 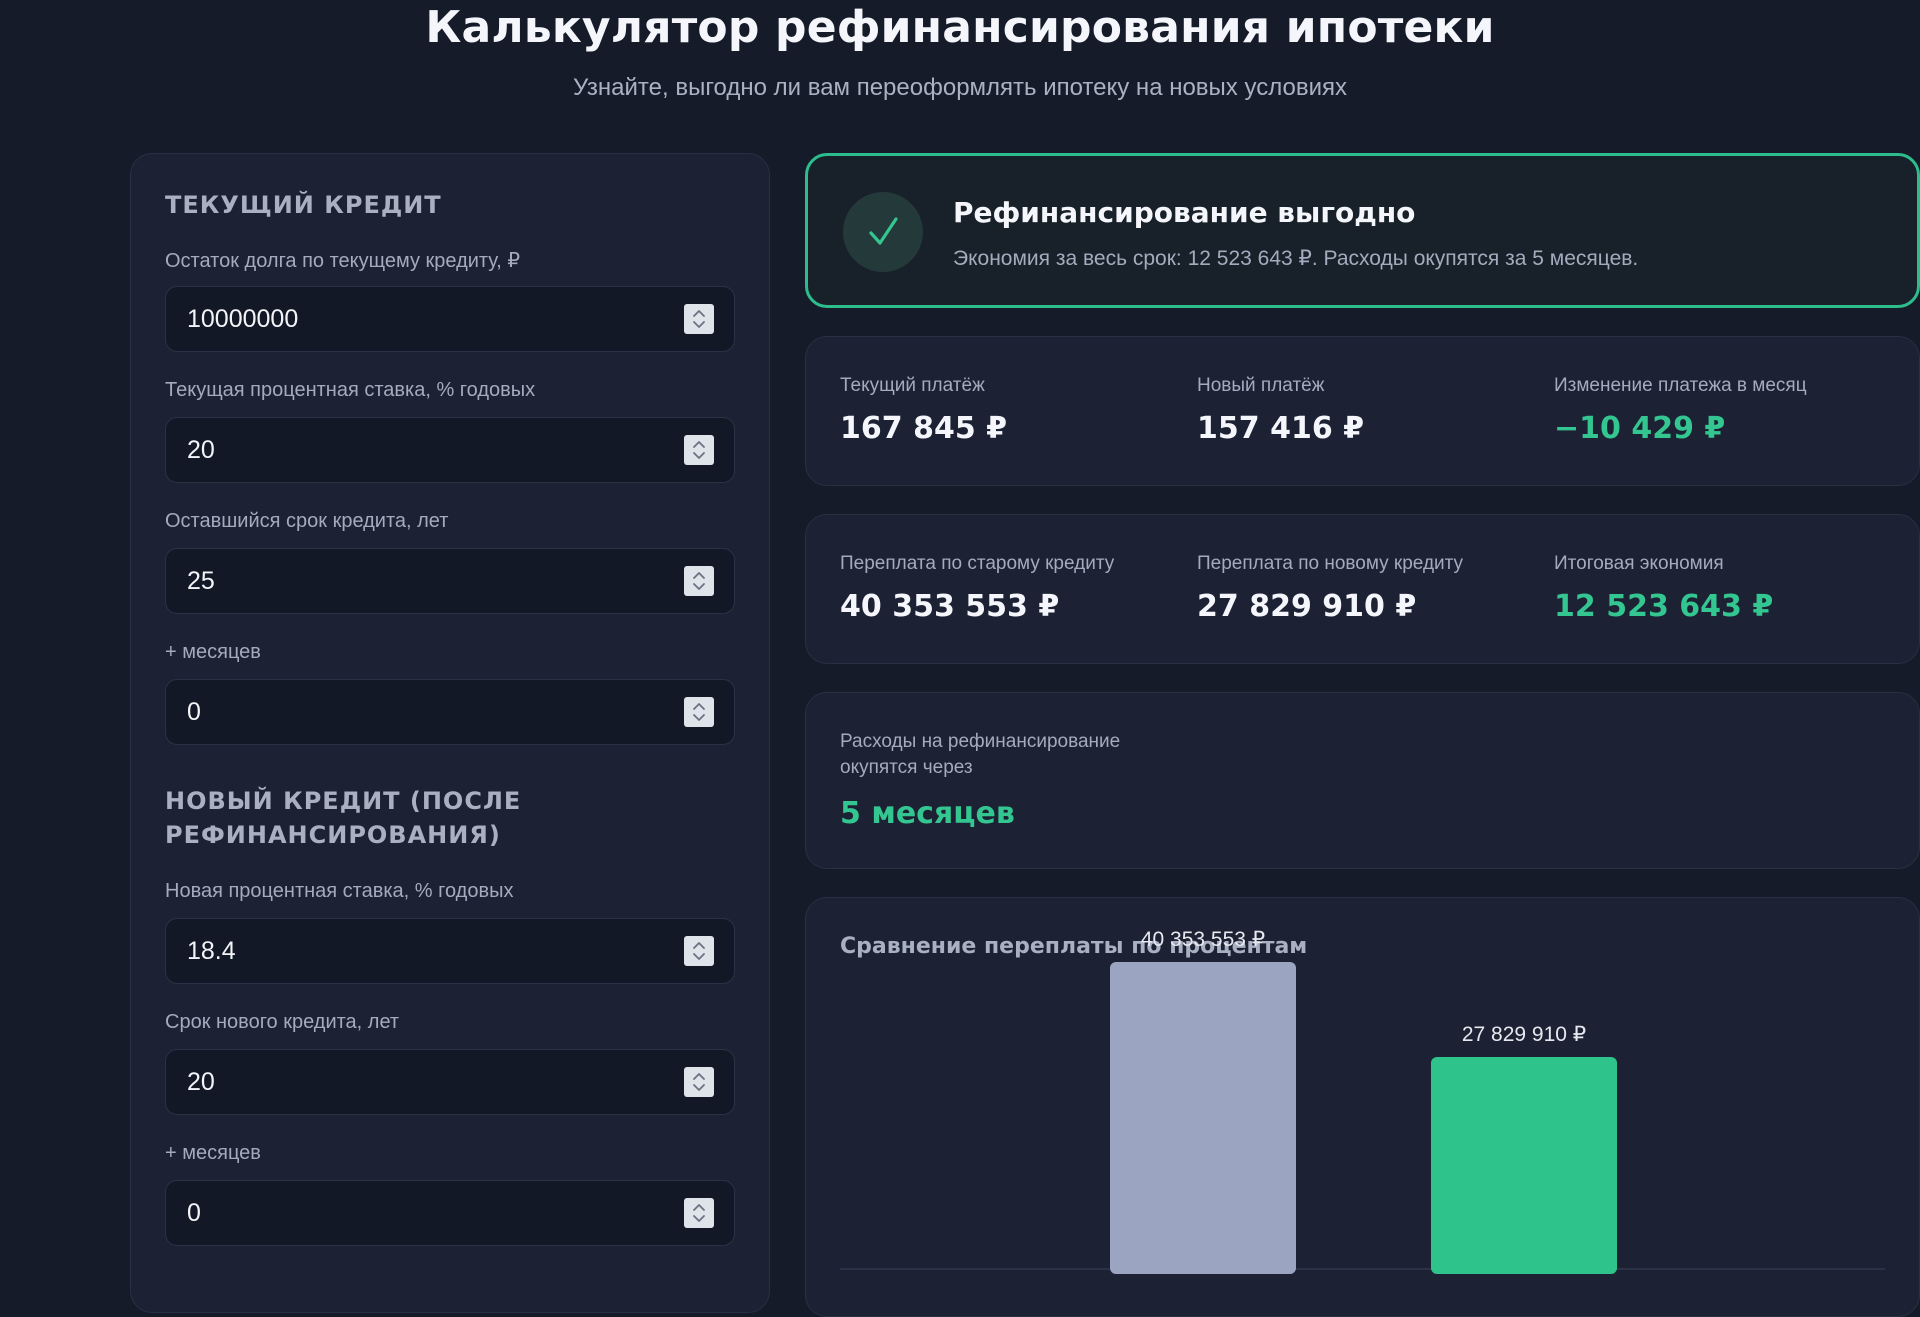 What do you see at coordinates (350, 390) in the screenshot?
I see `current-rate-label: Текущая процентная ставка, % годовых` at bounding box center [350, 390].